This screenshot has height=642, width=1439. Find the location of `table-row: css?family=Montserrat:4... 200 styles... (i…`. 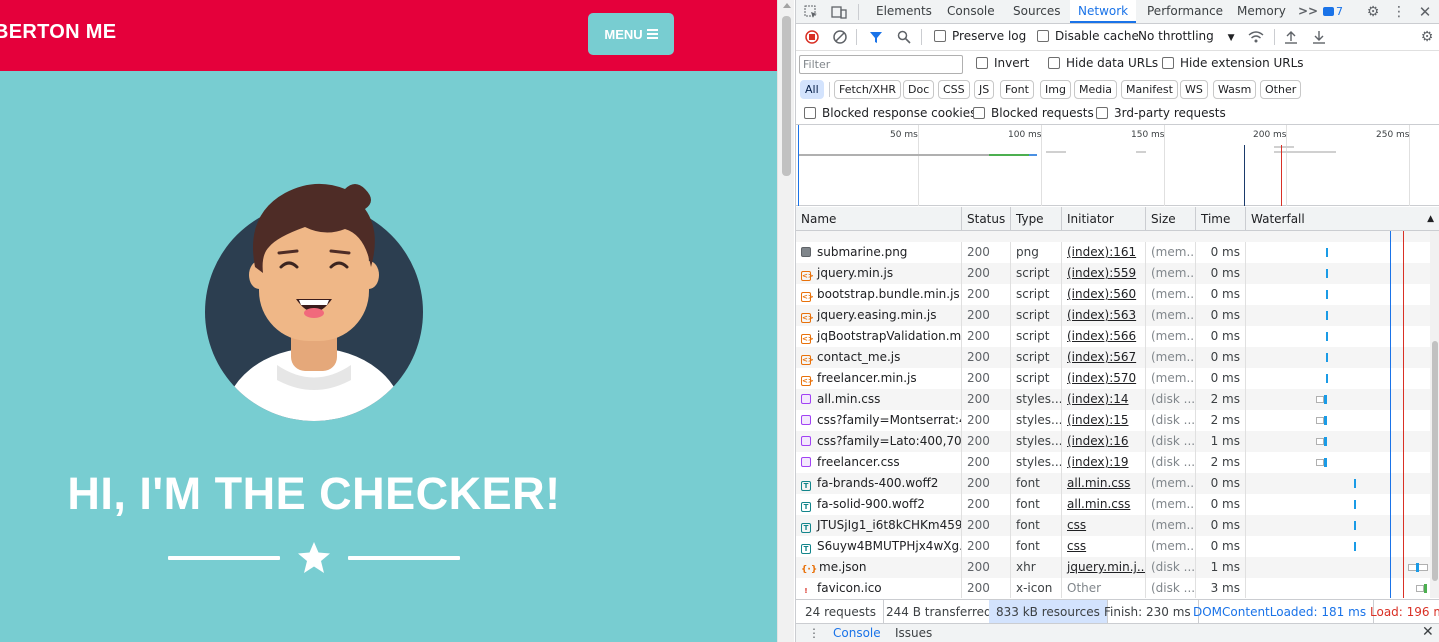

table-row: css?family=Montserrat:4... 200 styles... (i… is located at coordinates (1113, 420).